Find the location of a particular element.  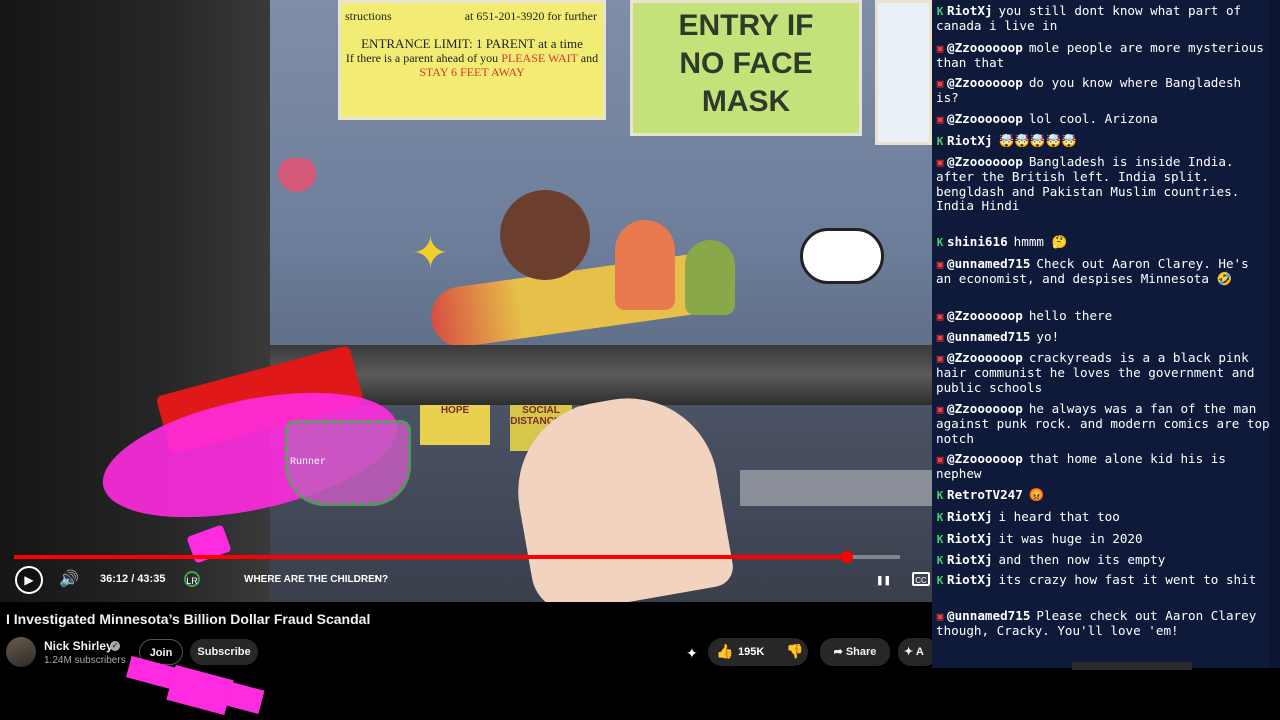

progress-scrubber is located at coordinates (846, 557).